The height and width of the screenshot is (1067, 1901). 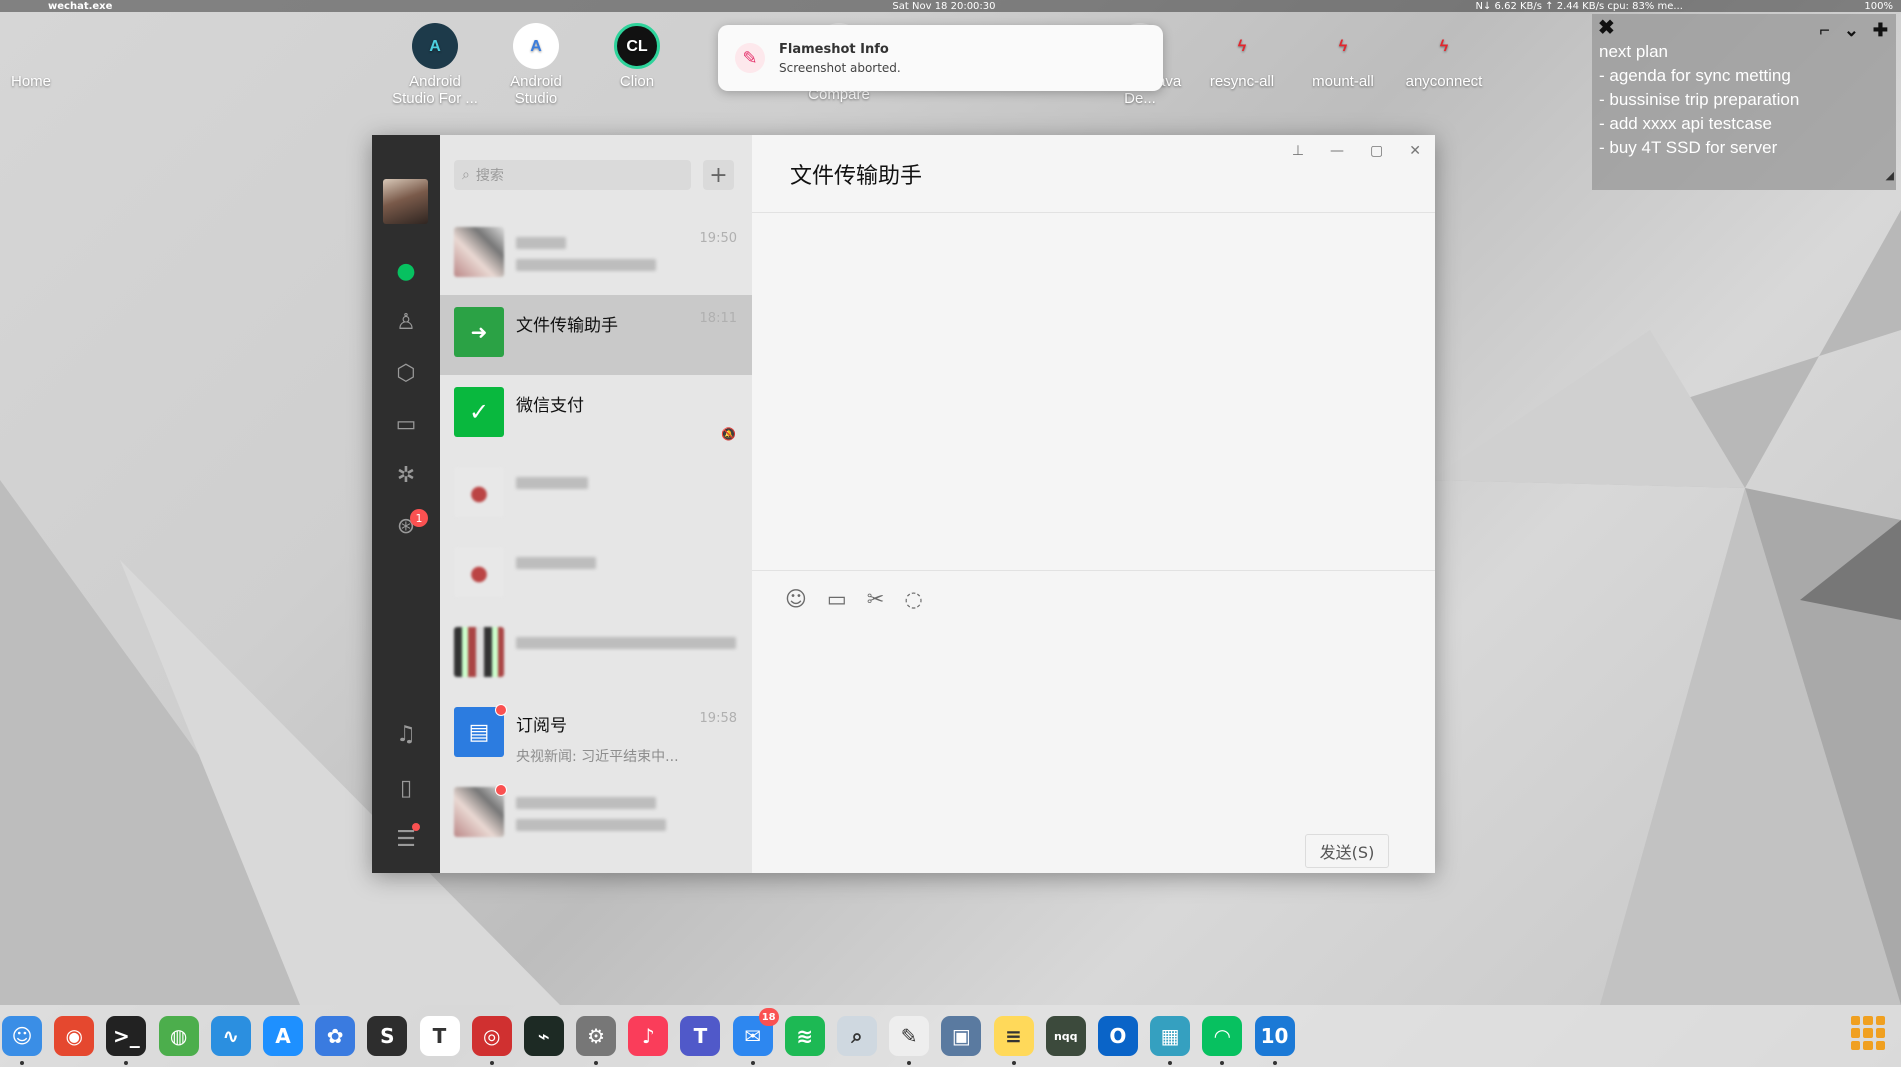 What do you see at coordinates (943, 6) in the screenshot?
I see `menubar-clock: Sat Nov 18 20:00:30` at bounding box center [943, 6].